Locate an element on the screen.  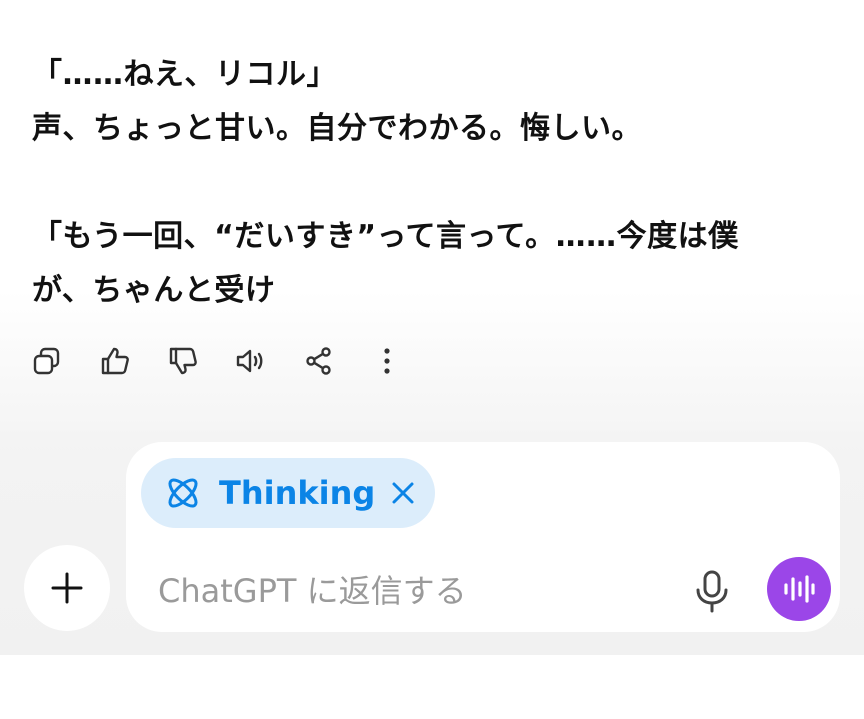
share-icon is located at coordinates (318, 361).